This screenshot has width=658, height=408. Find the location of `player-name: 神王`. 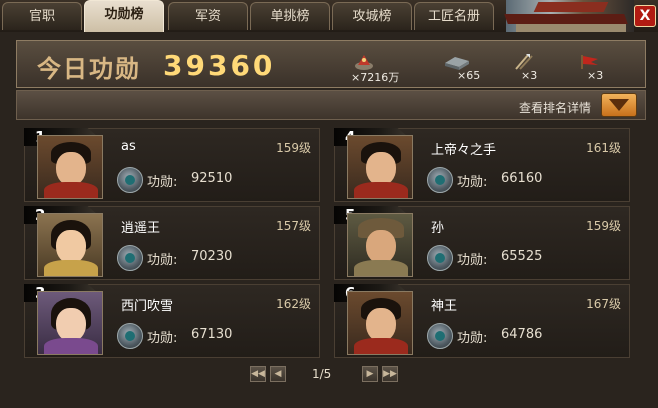

player-name: 神王 is located at coordinates (444, 306).